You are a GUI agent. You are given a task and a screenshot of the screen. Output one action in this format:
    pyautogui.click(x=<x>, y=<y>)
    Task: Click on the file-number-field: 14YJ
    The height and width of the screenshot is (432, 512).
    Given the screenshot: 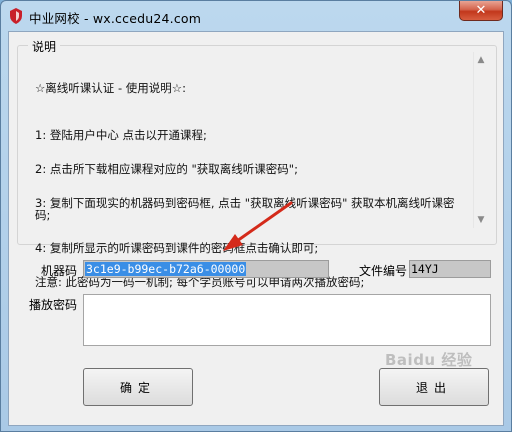 What is the action you would take?
    pyautogui.click(x=450, y=269)
    